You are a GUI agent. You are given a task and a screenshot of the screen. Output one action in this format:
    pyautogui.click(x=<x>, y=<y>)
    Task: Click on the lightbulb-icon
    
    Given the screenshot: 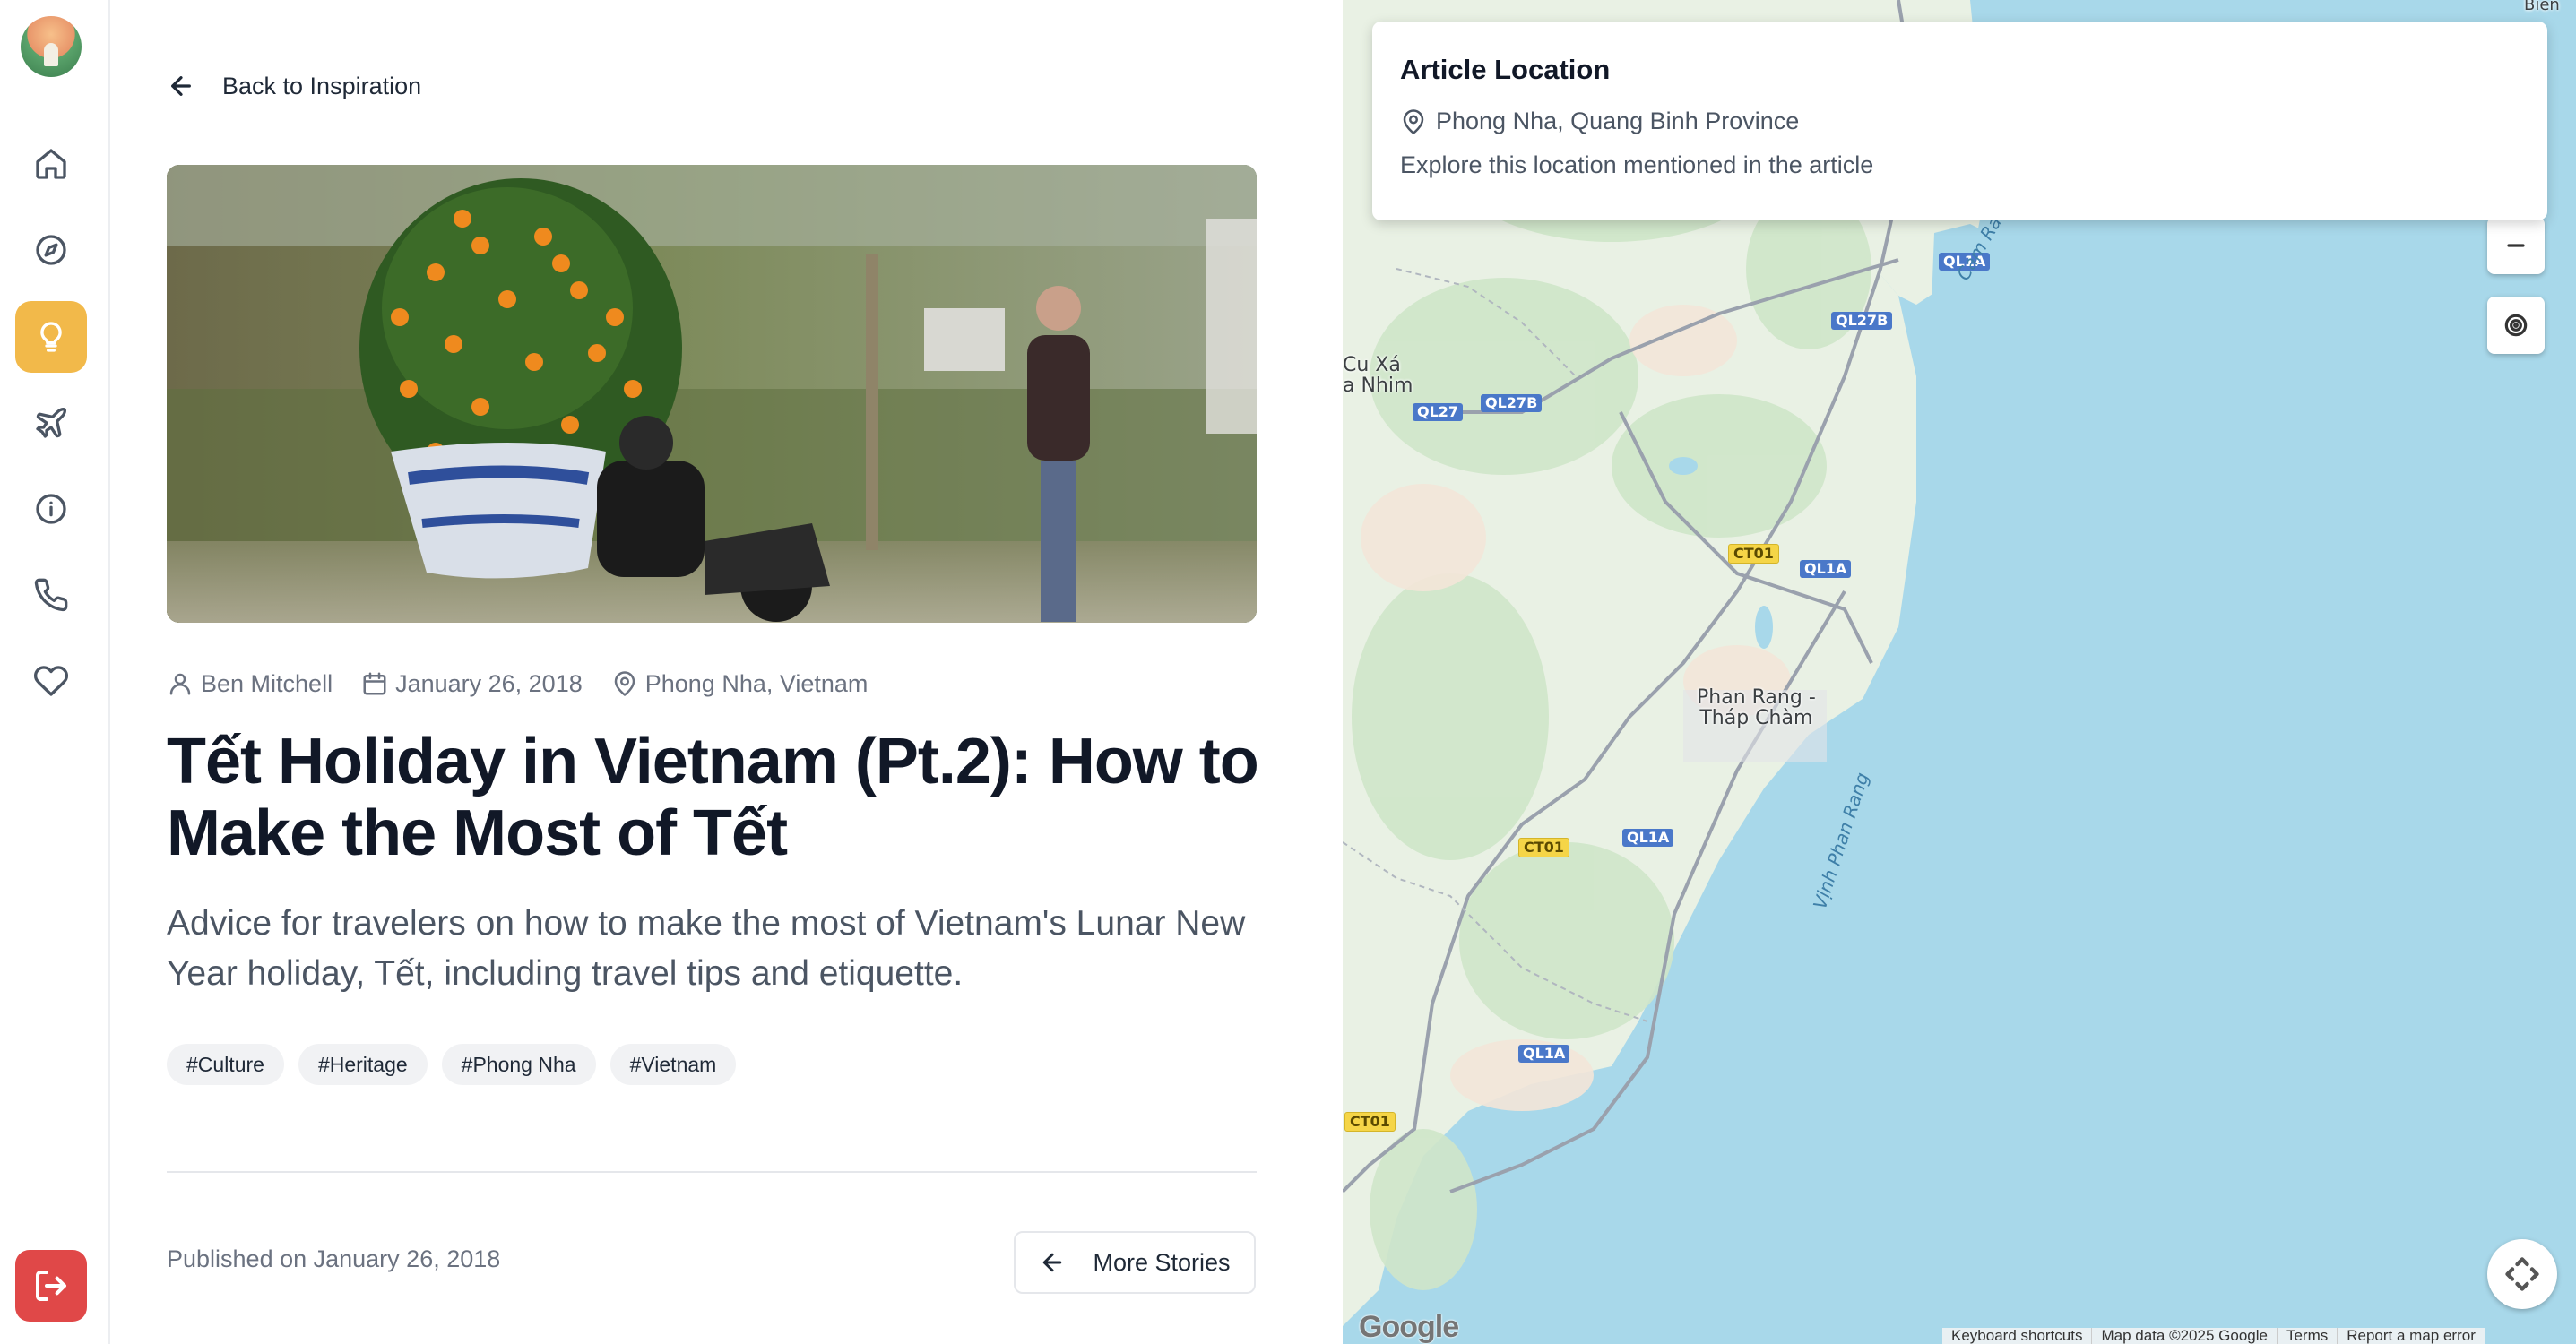 What is the action you would take?
    pyautogui.click(x=51, y=337)
    